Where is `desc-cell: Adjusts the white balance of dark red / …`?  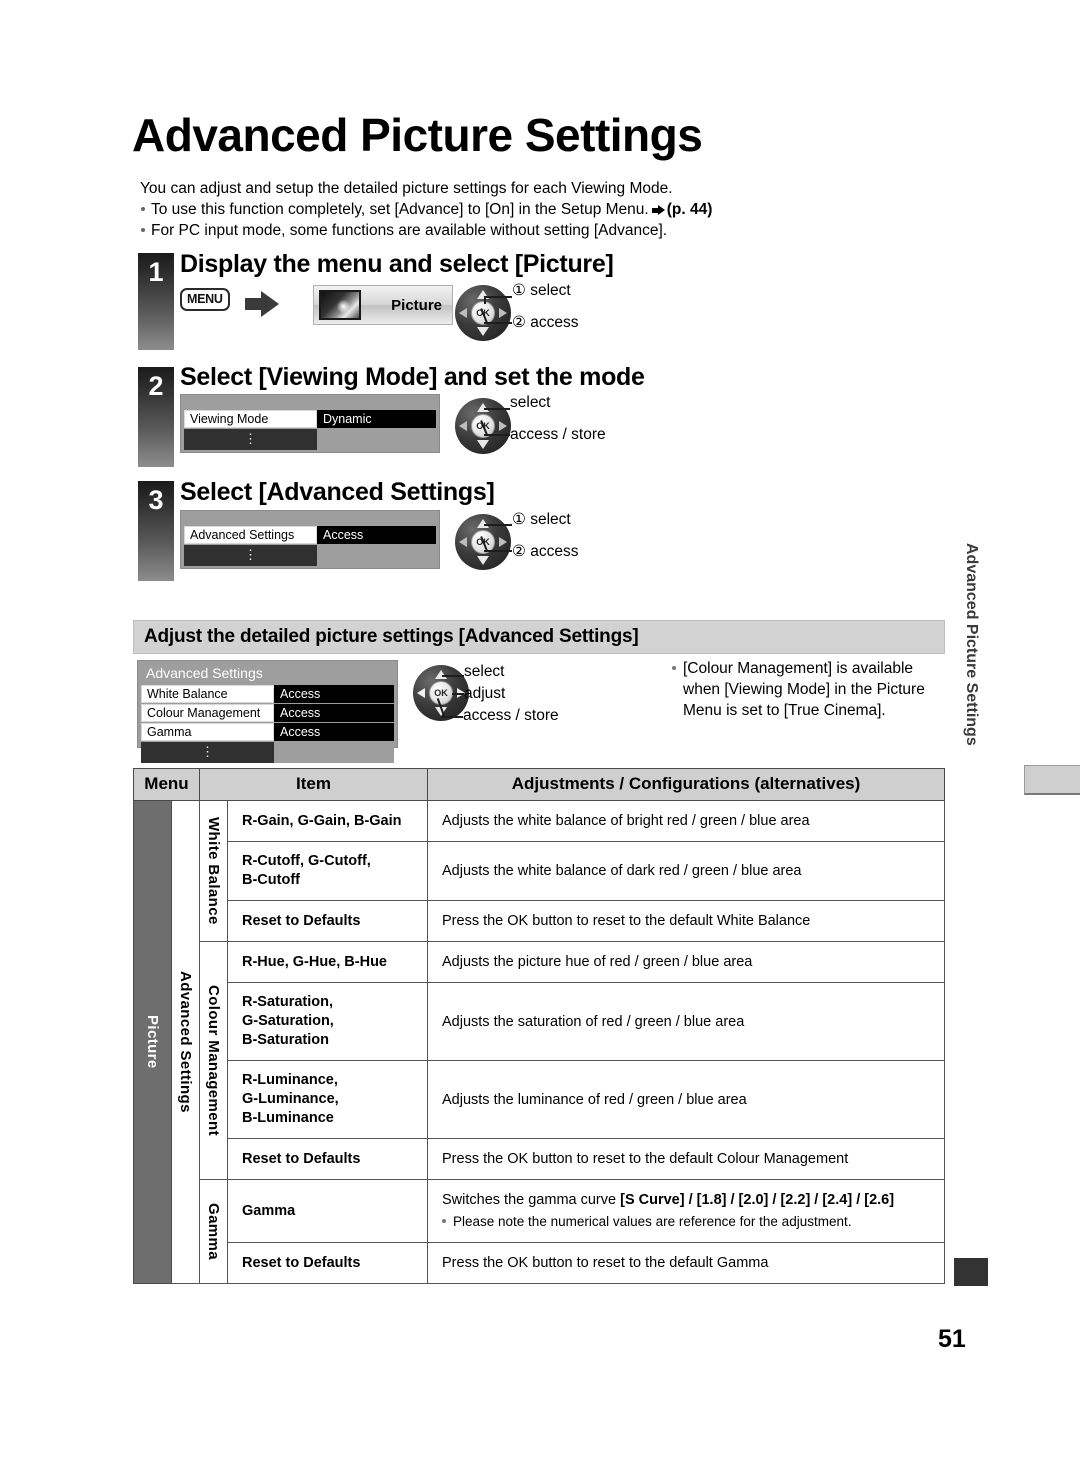
desc-cell: Adjusts the white balance of dark red / … is located at coordinates (686, 871).